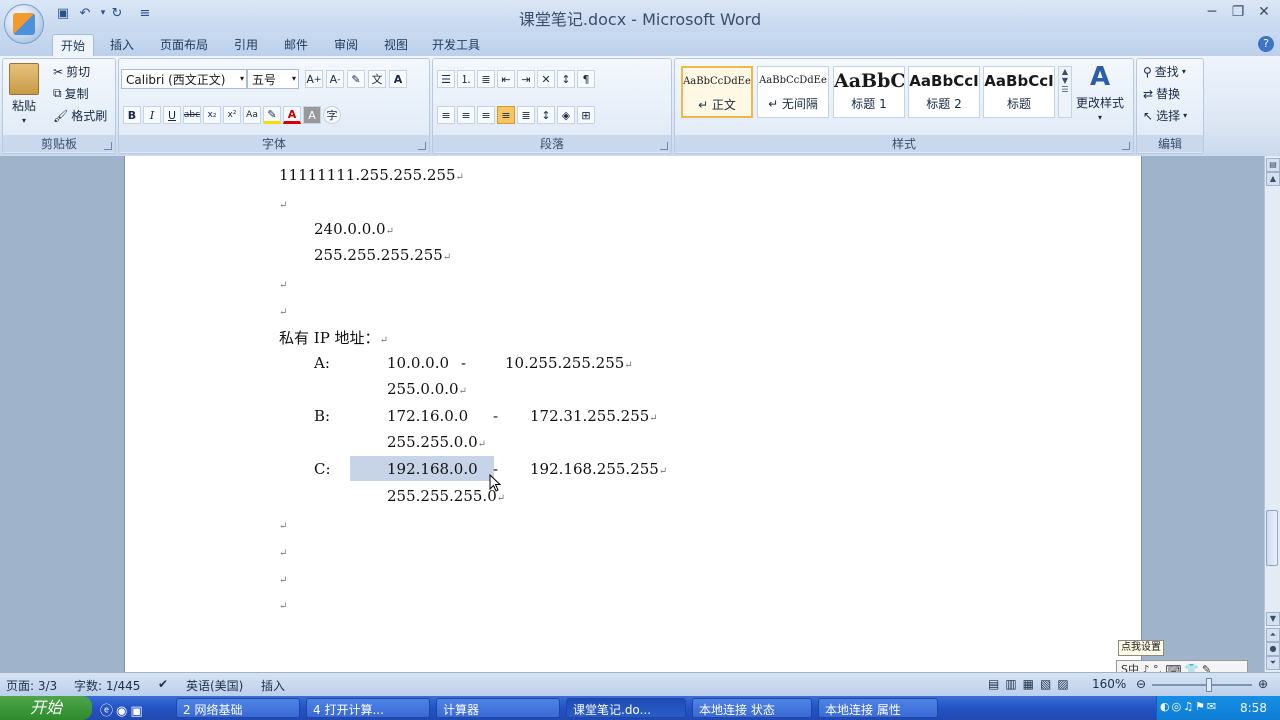 The width and height of the screenshot is (1280, 720). What do you see at coordinates (322, 469) in the screenshot?
I see `class-label: C:` at bounding box center [322, 469].